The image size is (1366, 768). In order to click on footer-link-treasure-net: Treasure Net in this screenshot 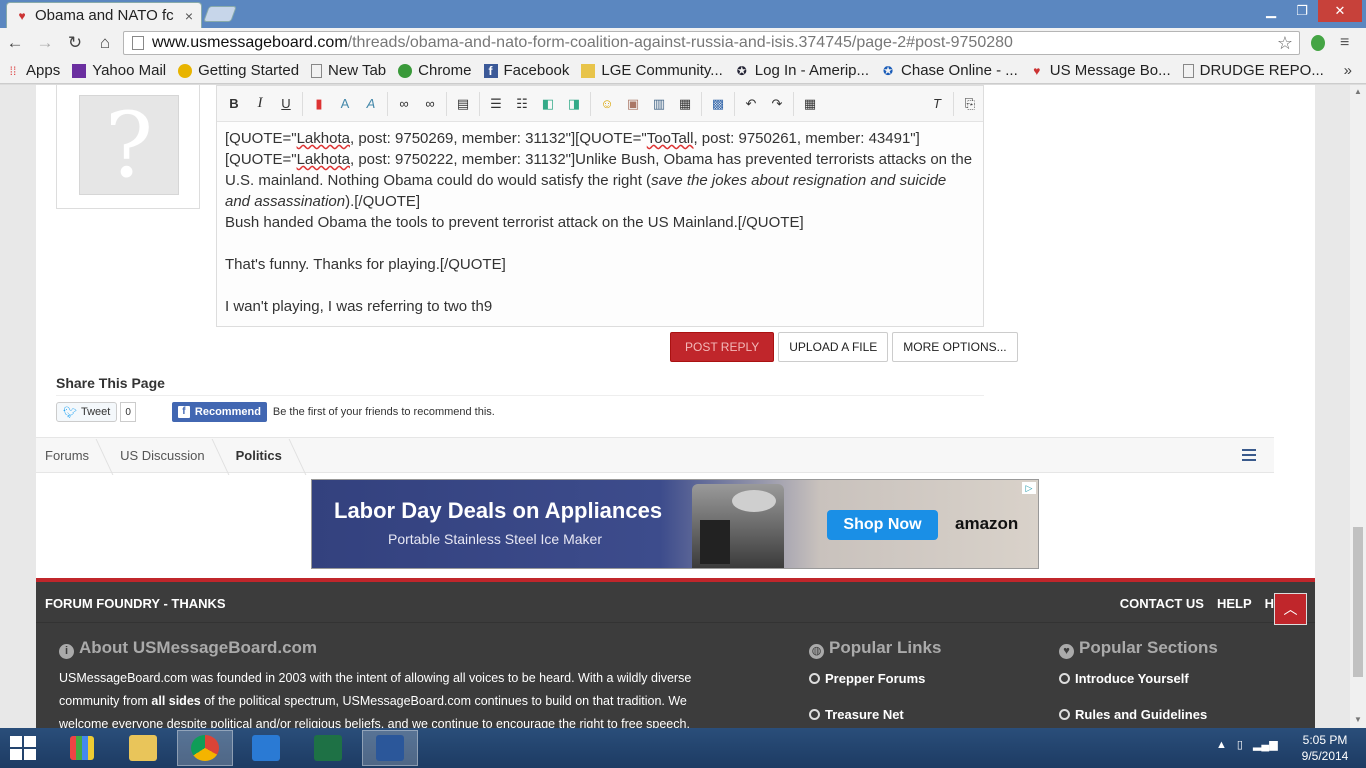, I will do `click(856, 714)`.